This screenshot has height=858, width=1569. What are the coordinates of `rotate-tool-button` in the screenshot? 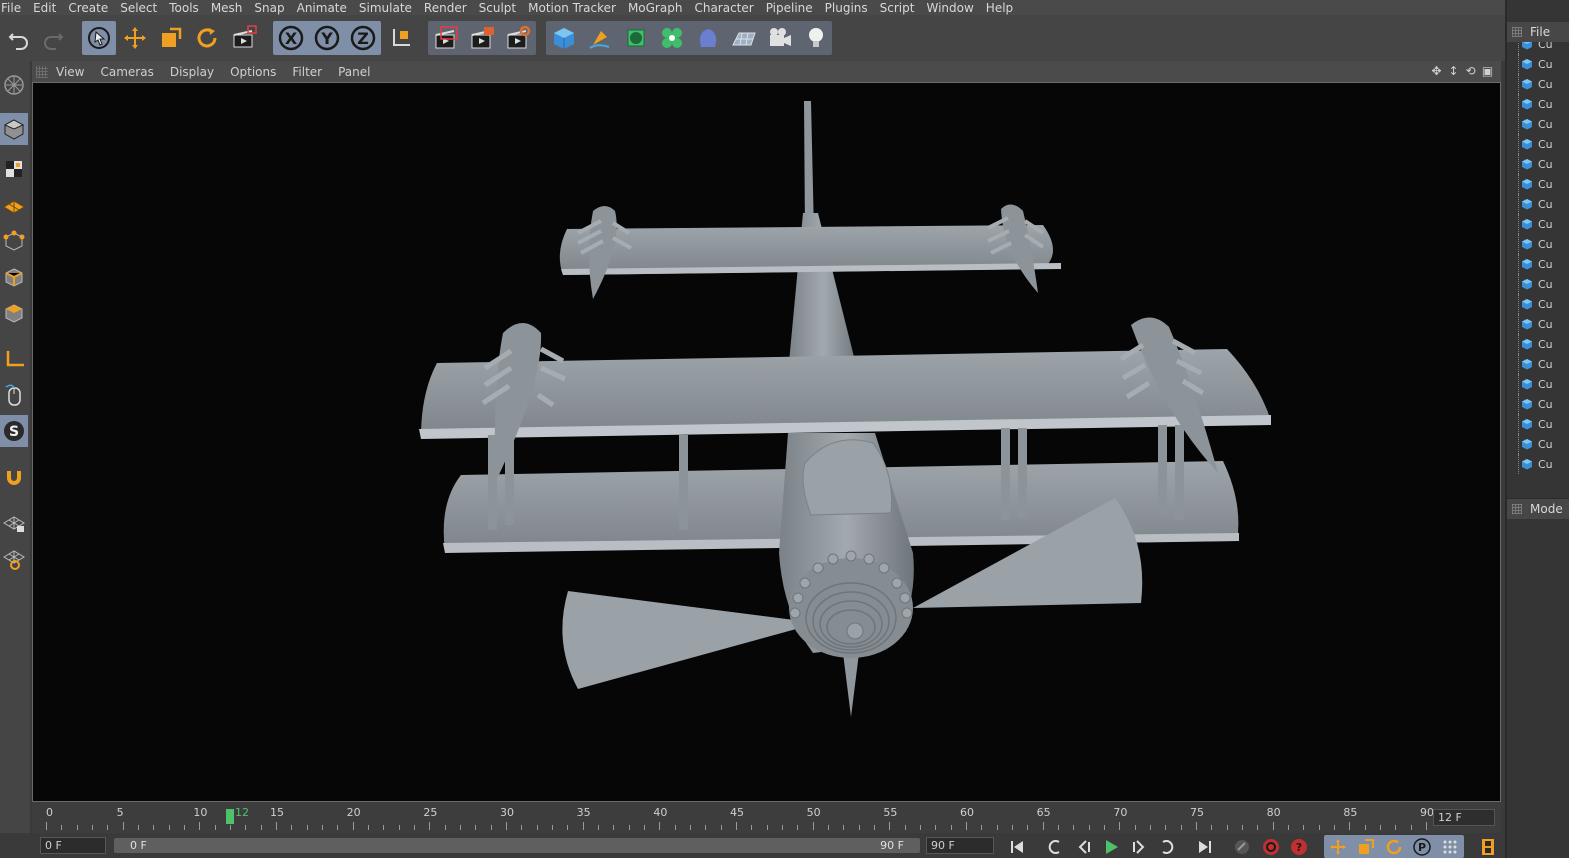 It's located at (206, 37).